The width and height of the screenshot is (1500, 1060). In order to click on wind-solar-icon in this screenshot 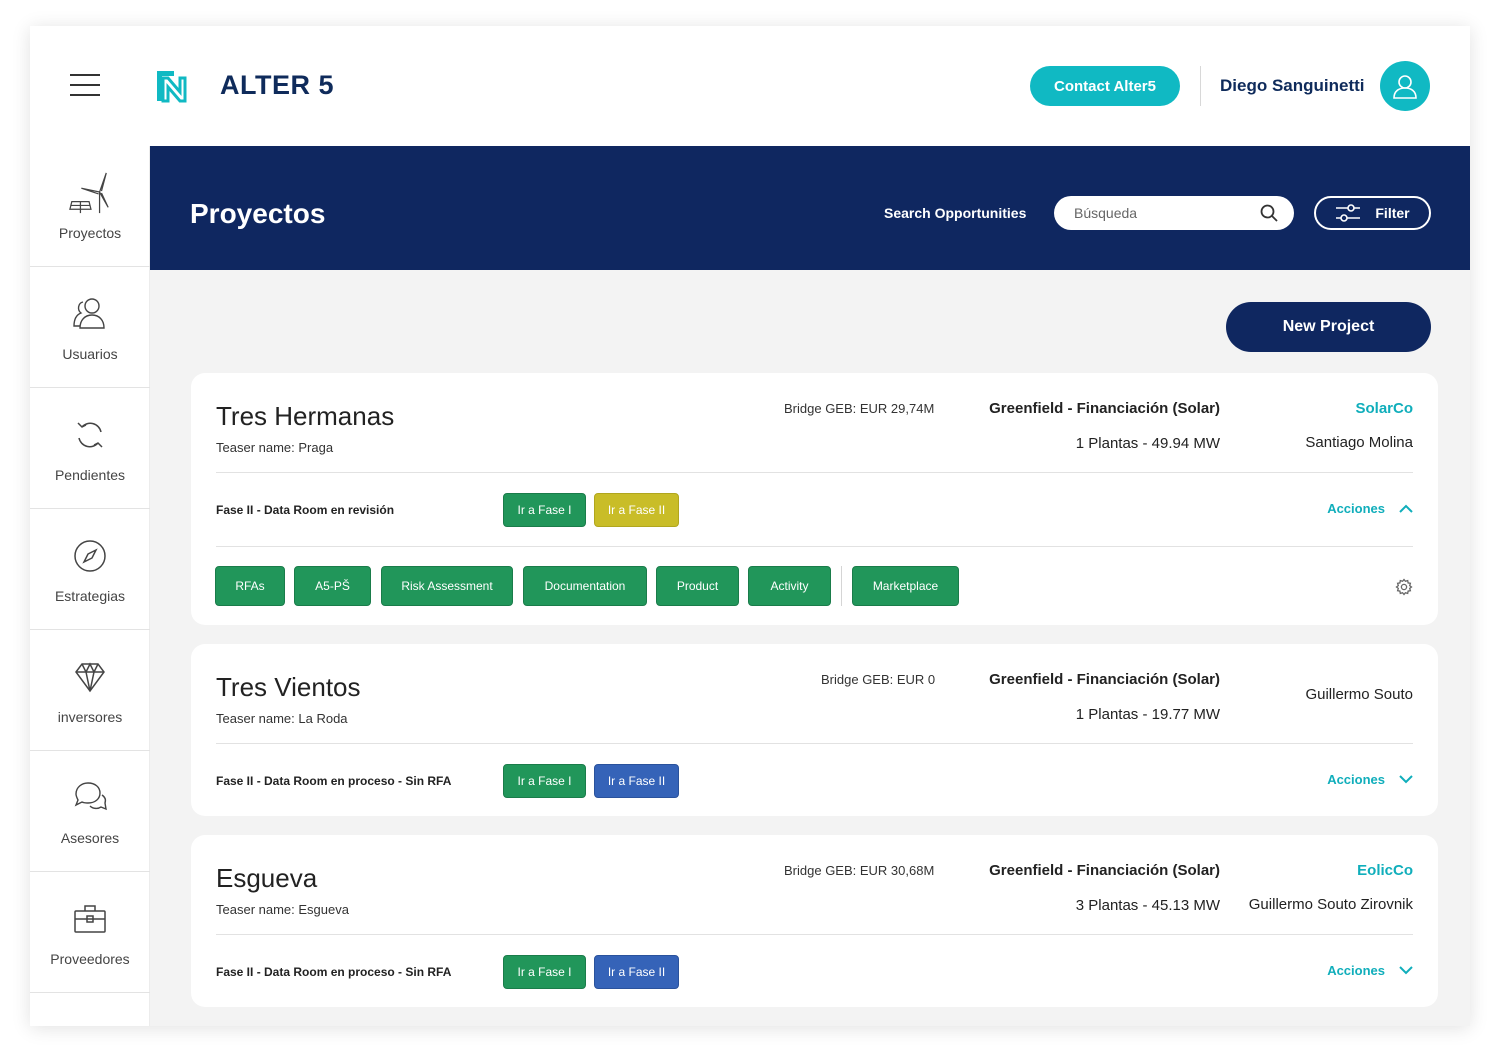, I will do `click(89, 193)`.